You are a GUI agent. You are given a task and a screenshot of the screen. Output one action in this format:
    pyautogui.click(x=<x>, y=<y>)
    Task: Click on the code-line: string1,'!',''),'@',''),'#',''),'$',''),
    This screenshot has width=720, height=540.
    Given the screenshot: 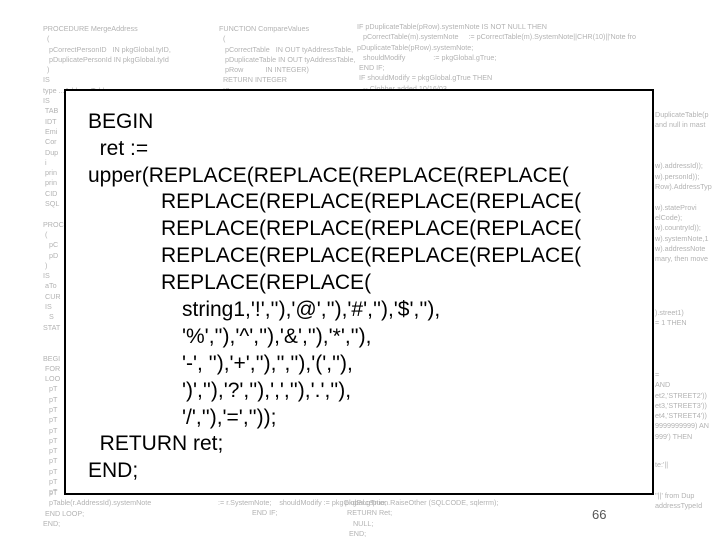 What is the action you would take?
    pyautogui.click(x=311, y=309)
    